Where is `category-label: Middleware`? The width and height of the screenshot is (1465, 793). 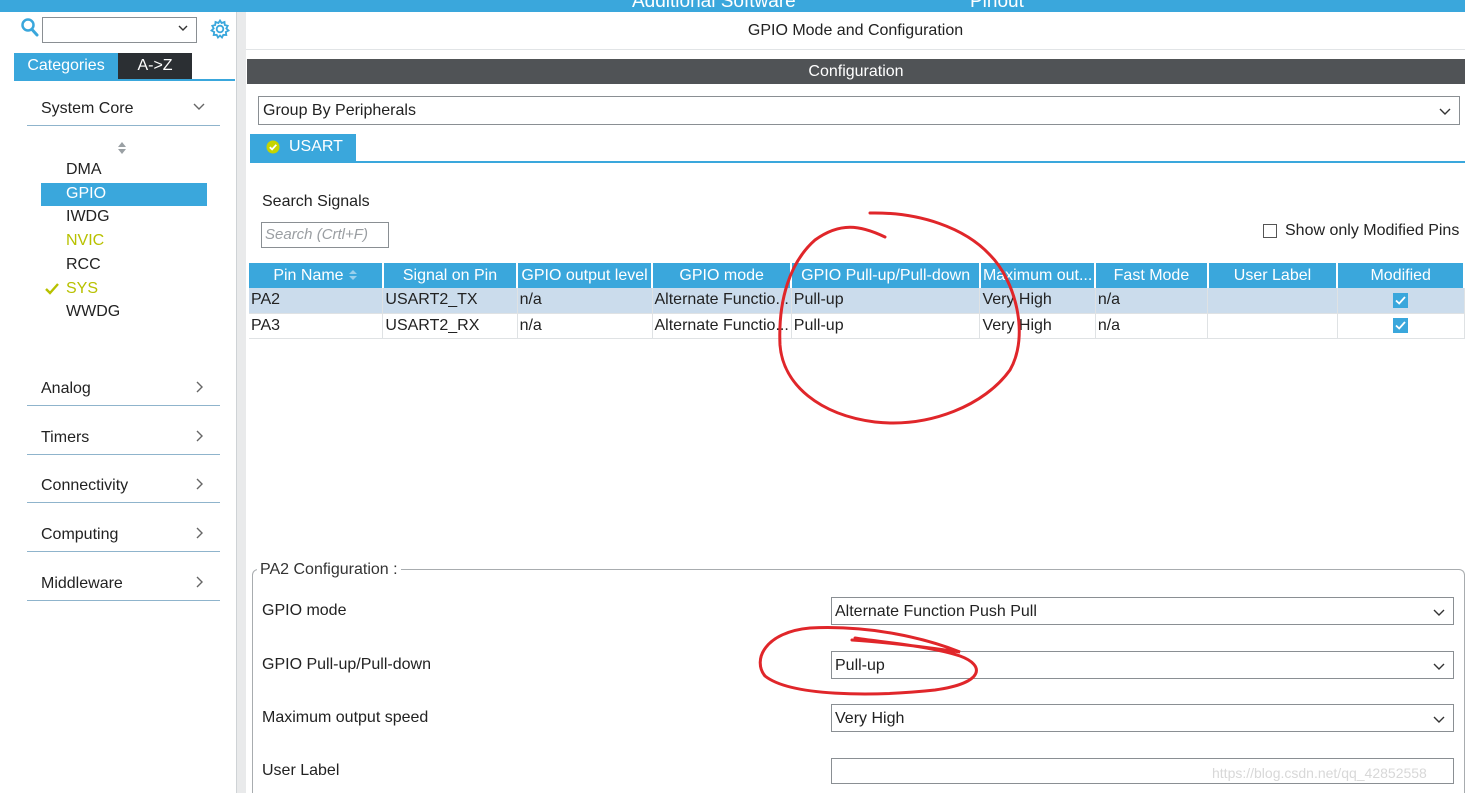 category-label: Middleware is located at coordinates (82, 583).